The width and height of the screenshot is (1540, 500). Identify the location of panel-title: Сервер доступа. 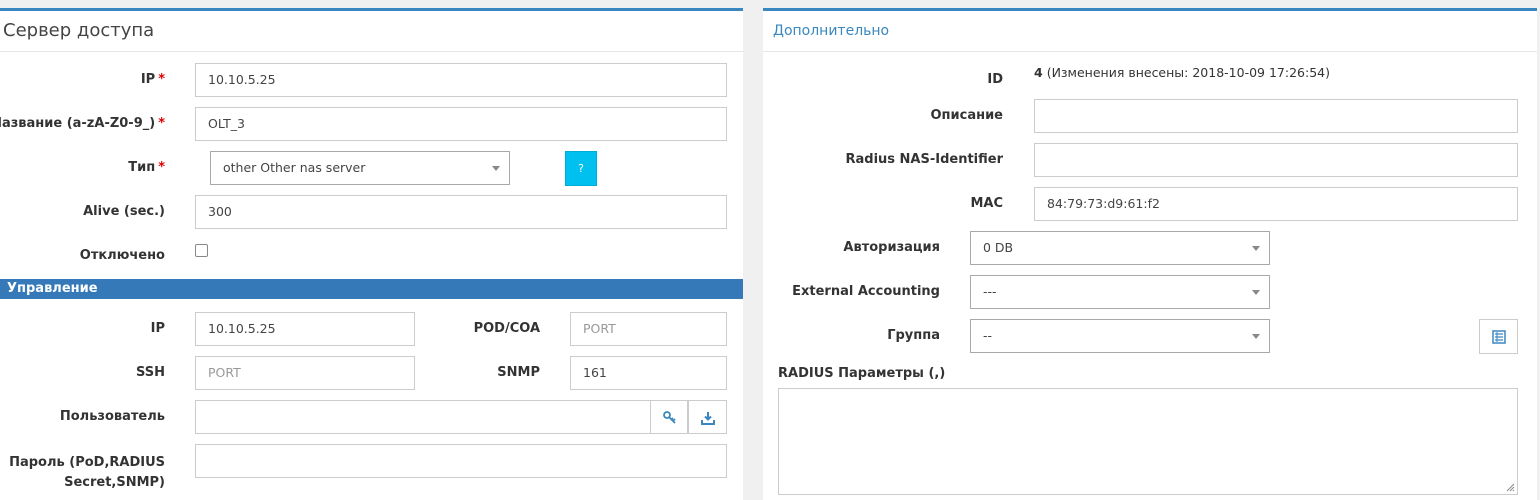
(79, 30).